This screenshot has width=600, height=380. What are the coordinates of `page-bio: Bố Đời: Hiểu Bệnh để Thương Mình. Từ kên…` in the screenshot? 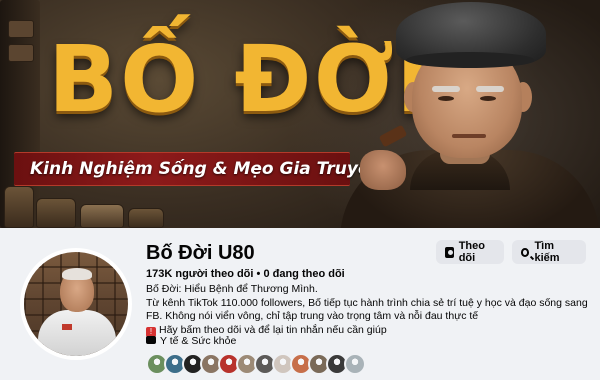 It's located at (371, 310).